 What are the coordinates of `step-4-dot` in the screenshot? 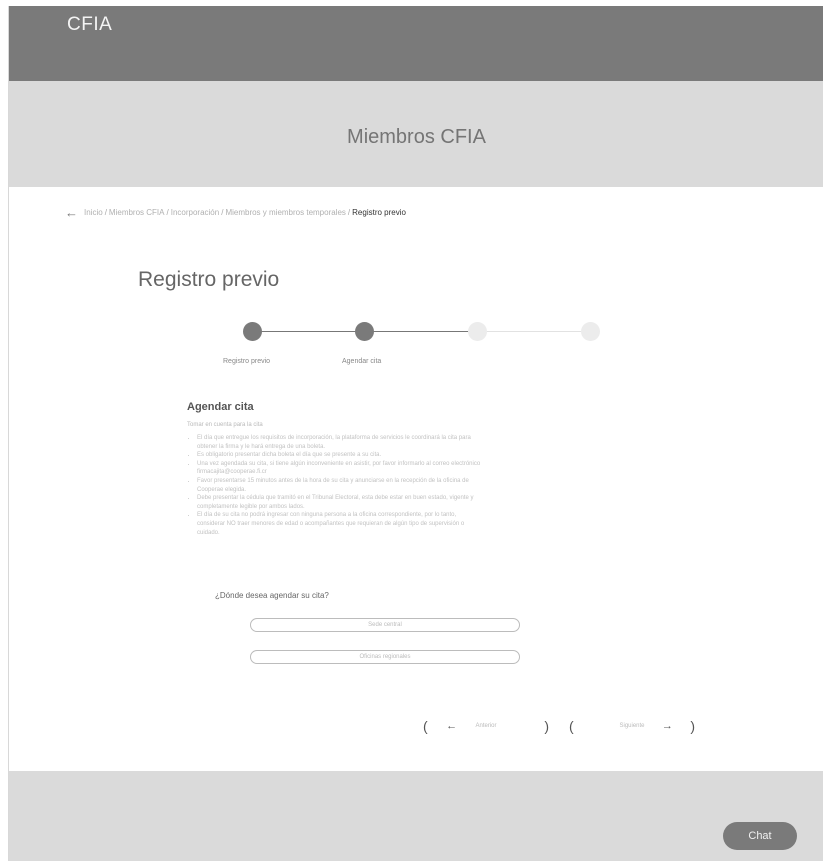 It's located at (590, 331).